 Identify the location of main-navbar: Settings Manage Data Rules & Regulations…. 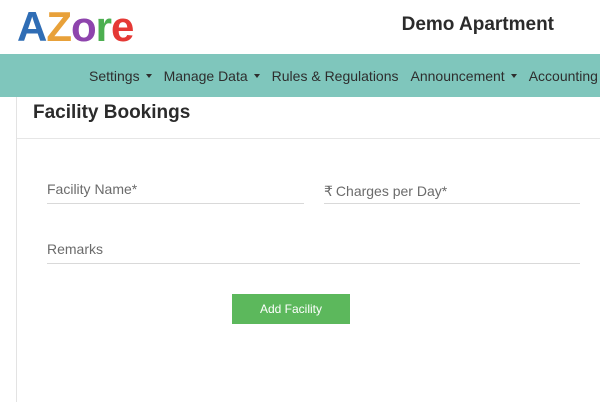
(300, 75).